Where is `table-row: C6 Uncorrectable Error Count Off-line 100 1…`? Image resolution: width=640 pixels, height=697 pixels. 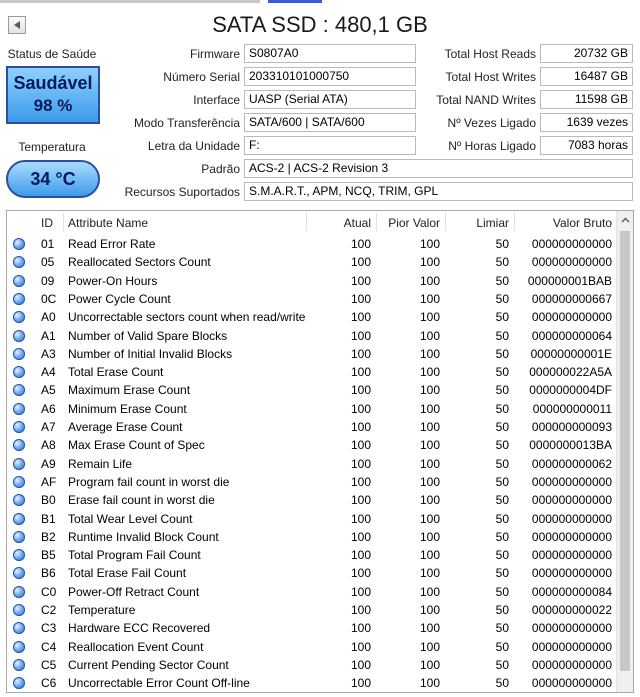
table-row: C6 Uncorrectable Error Count Off-line 100 1… is located at coordinates (312, 683).